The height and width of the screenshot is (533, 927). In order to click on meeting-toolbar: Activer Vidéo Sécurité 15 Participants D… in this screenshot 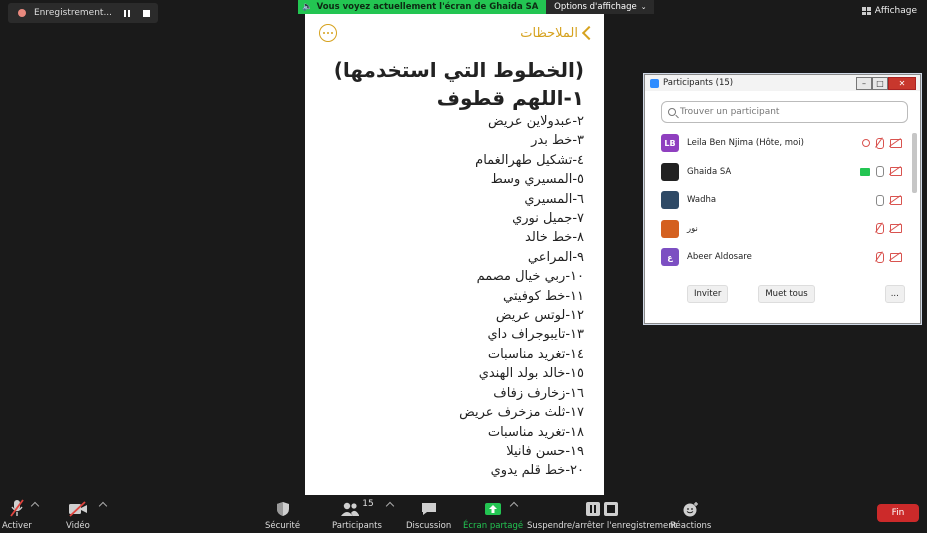, I will do `click(463, 514)`.